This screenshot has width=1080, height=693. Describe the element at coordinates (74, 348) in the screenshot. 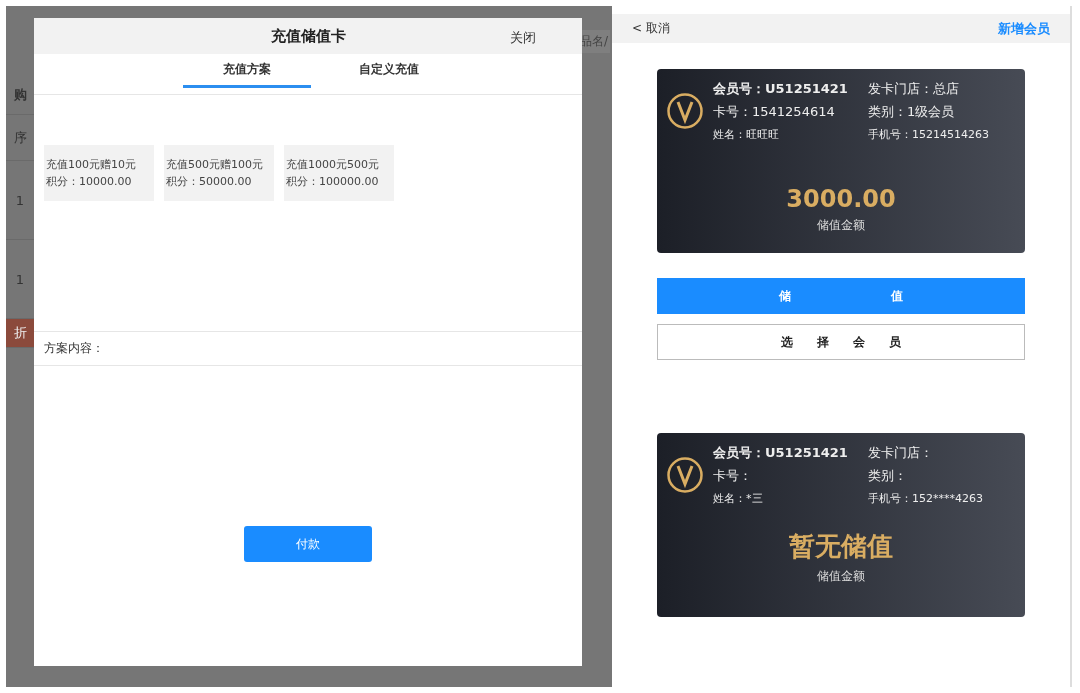

I see `plan-content-label: 方案内容：` at that location.